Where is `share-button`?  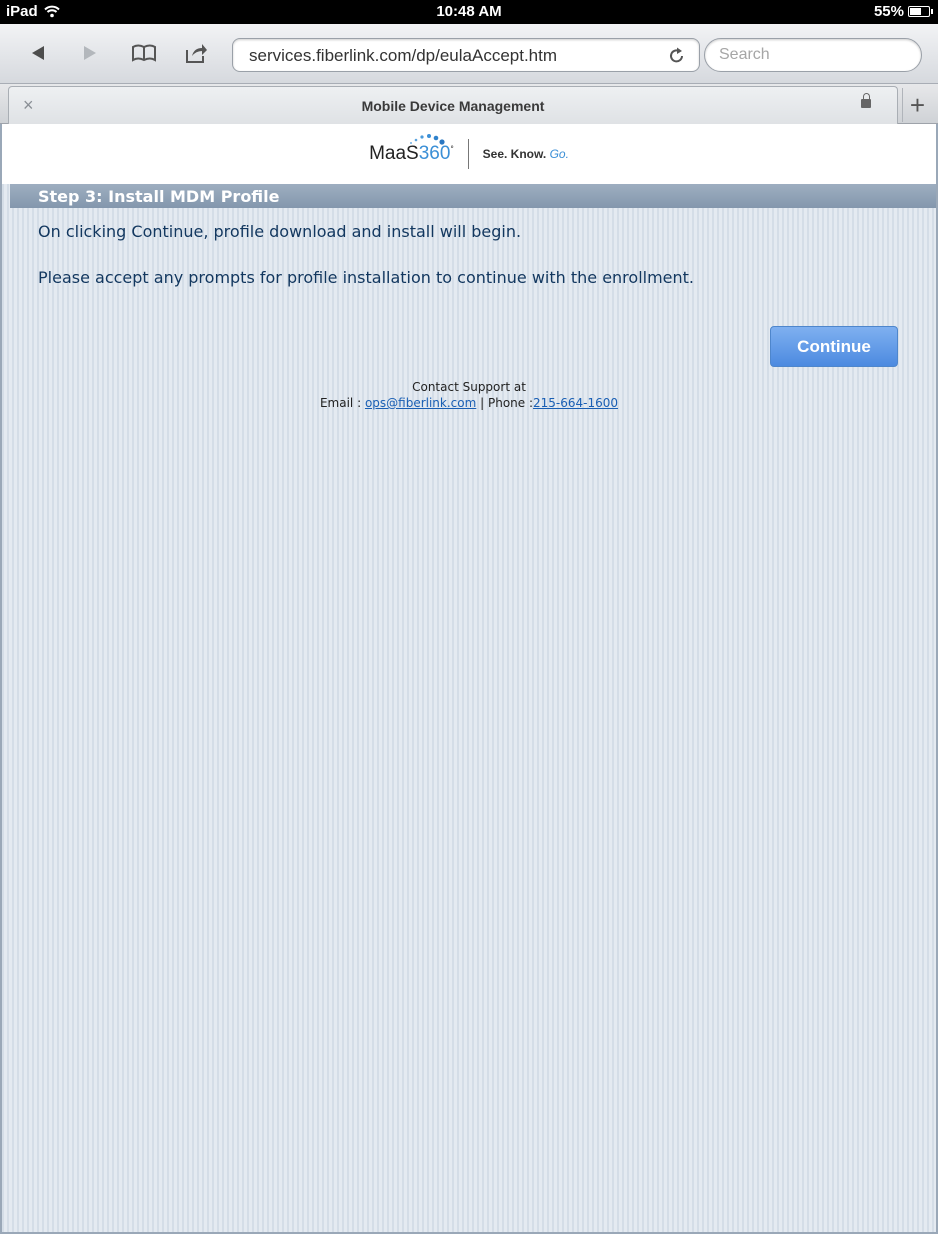 share-button is located at coordinates (196, 53).